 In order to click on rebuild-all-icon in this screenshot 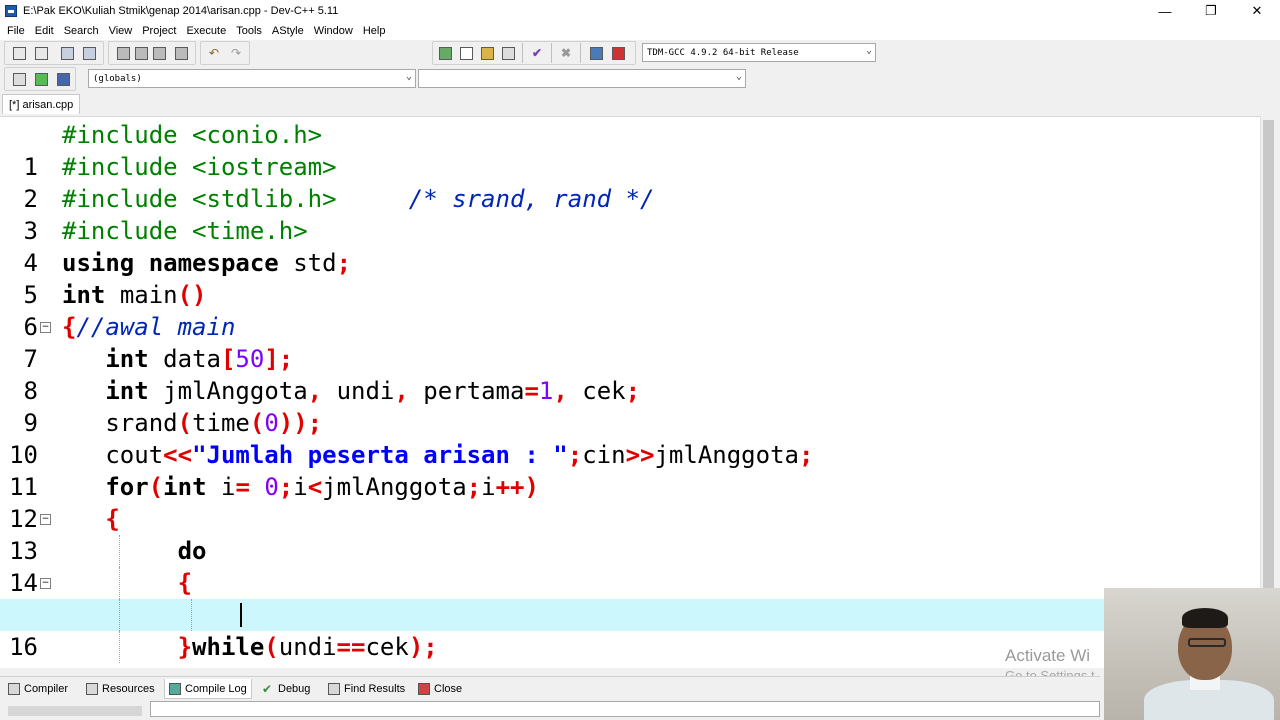, I will do `click(508, 53)`.